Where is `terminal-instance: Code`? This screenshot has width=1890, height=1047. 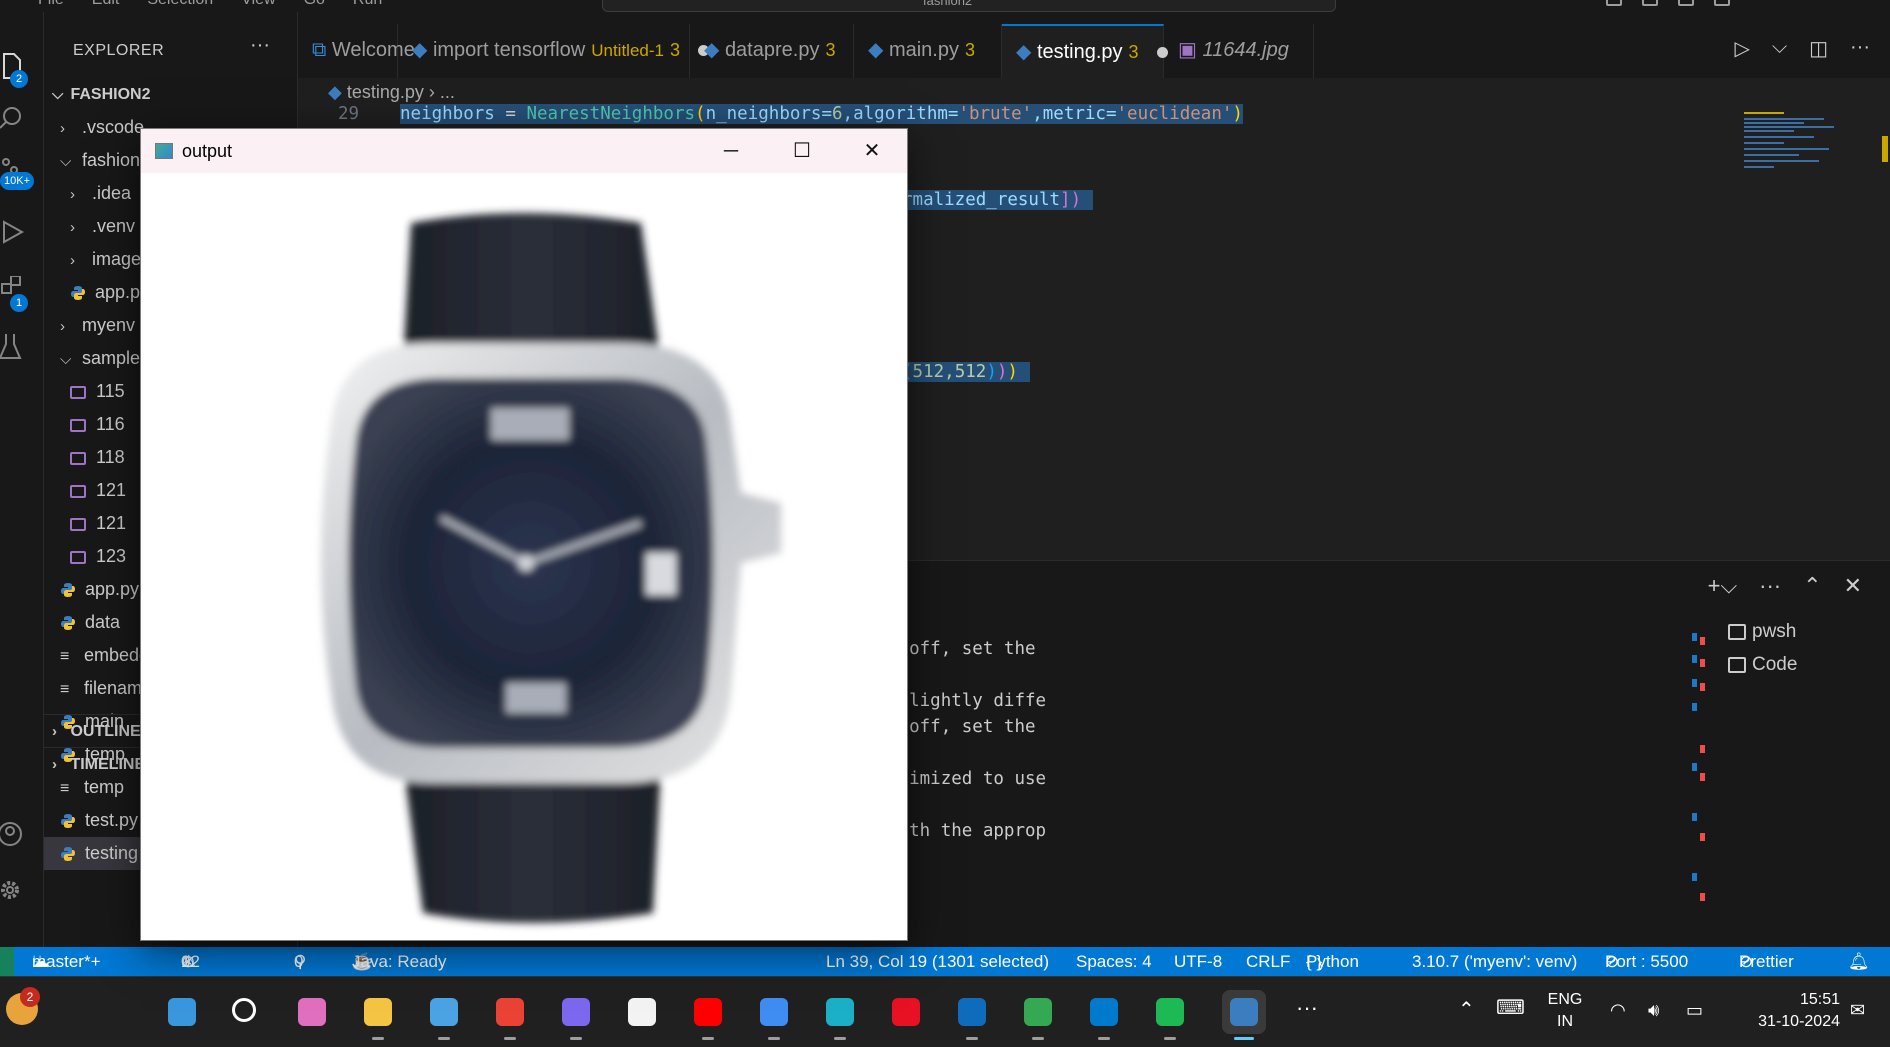 terminal-instance: Code is located at coordinates (1762, 664).